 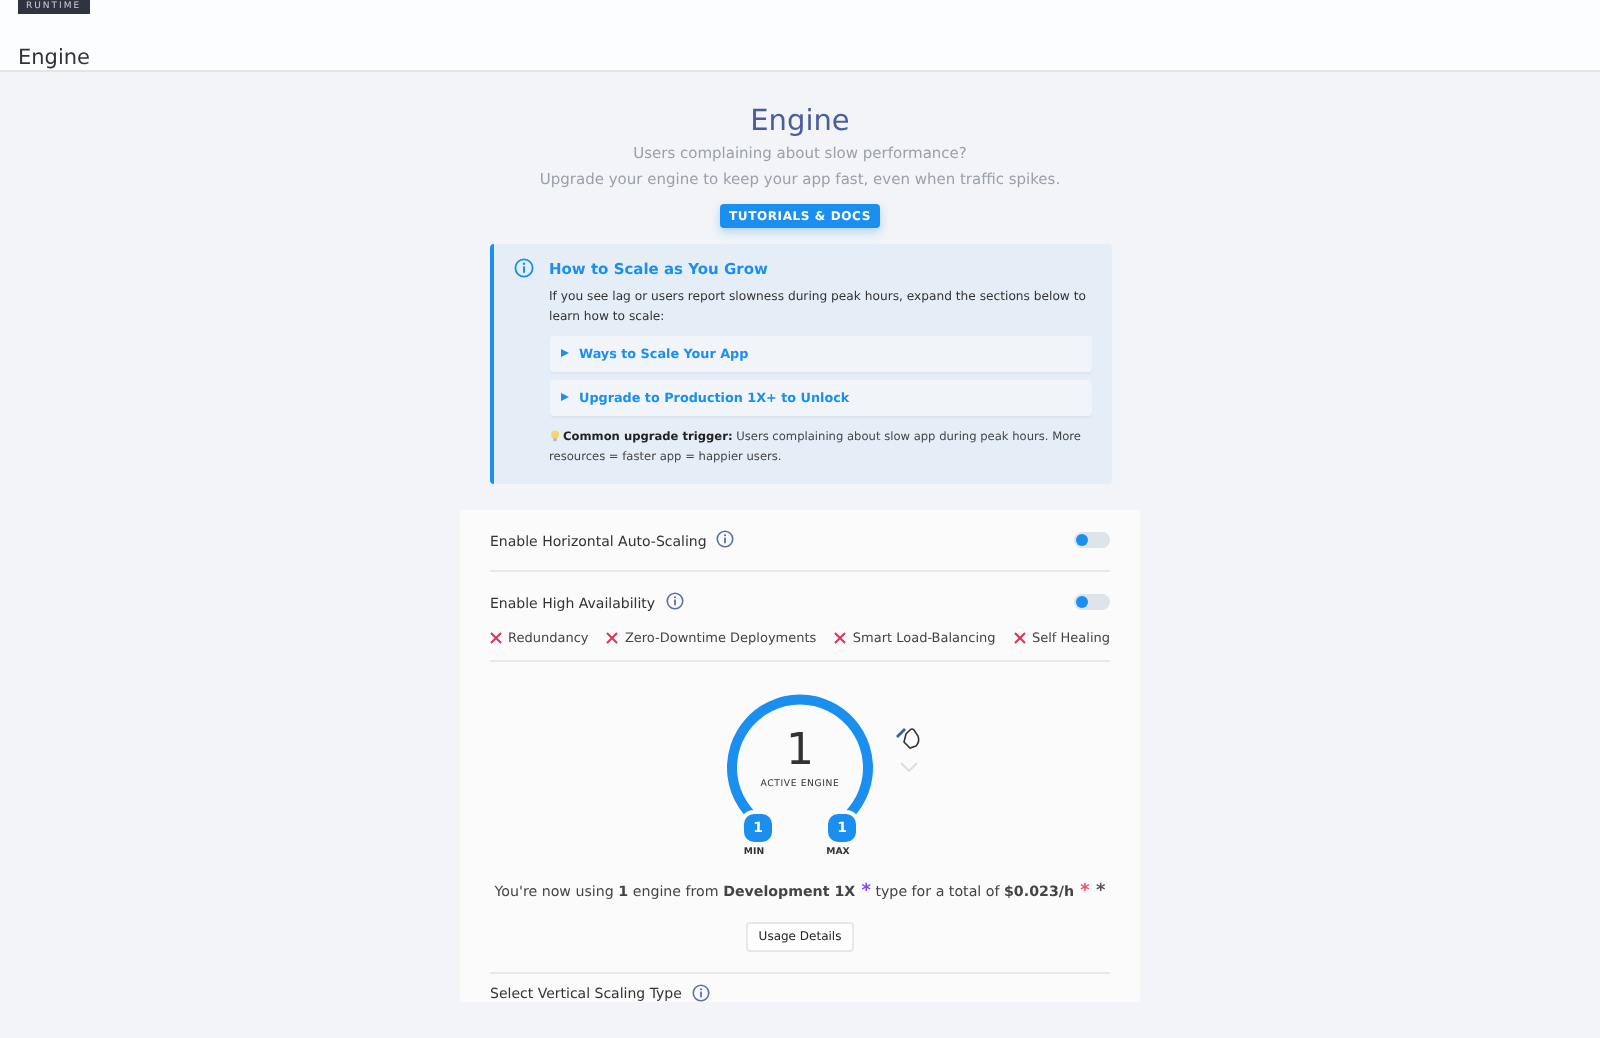 What do you see at coordinates (800, 751) in the screenshot?
I see `engine-count: 1` at bounding box center [800, 751].